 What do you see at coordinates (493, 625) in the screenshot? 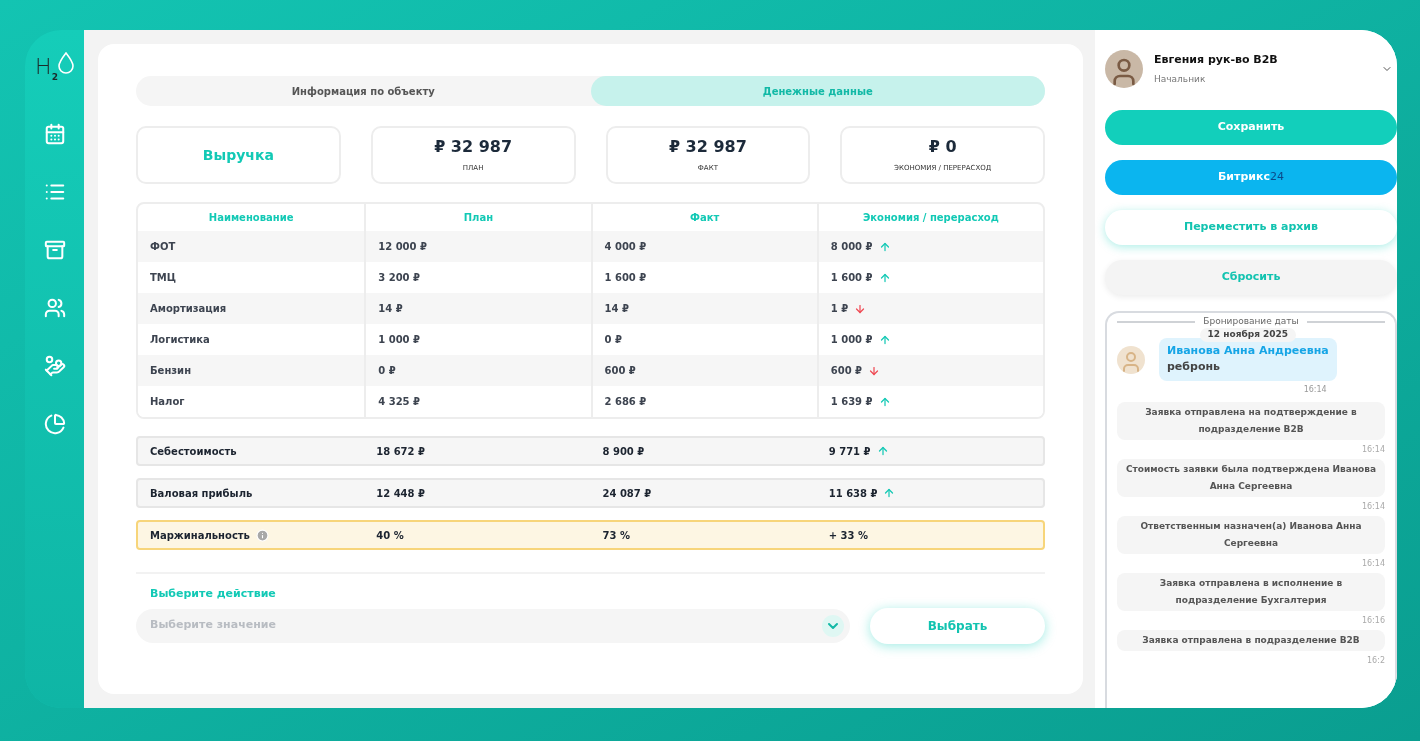
I see `select-field: Выберите значение` at bounding box center [493, 625].